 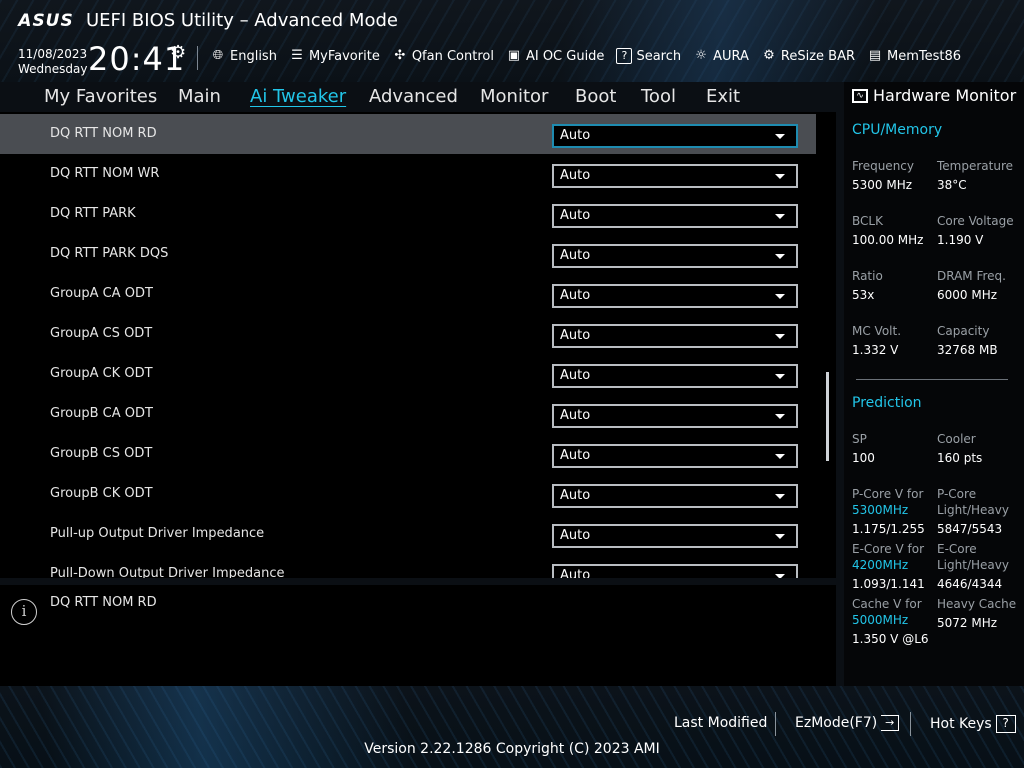 I want to click on app-title: UEFI BIOS Utility – Advanced Mode, so click(x=242, y=20).